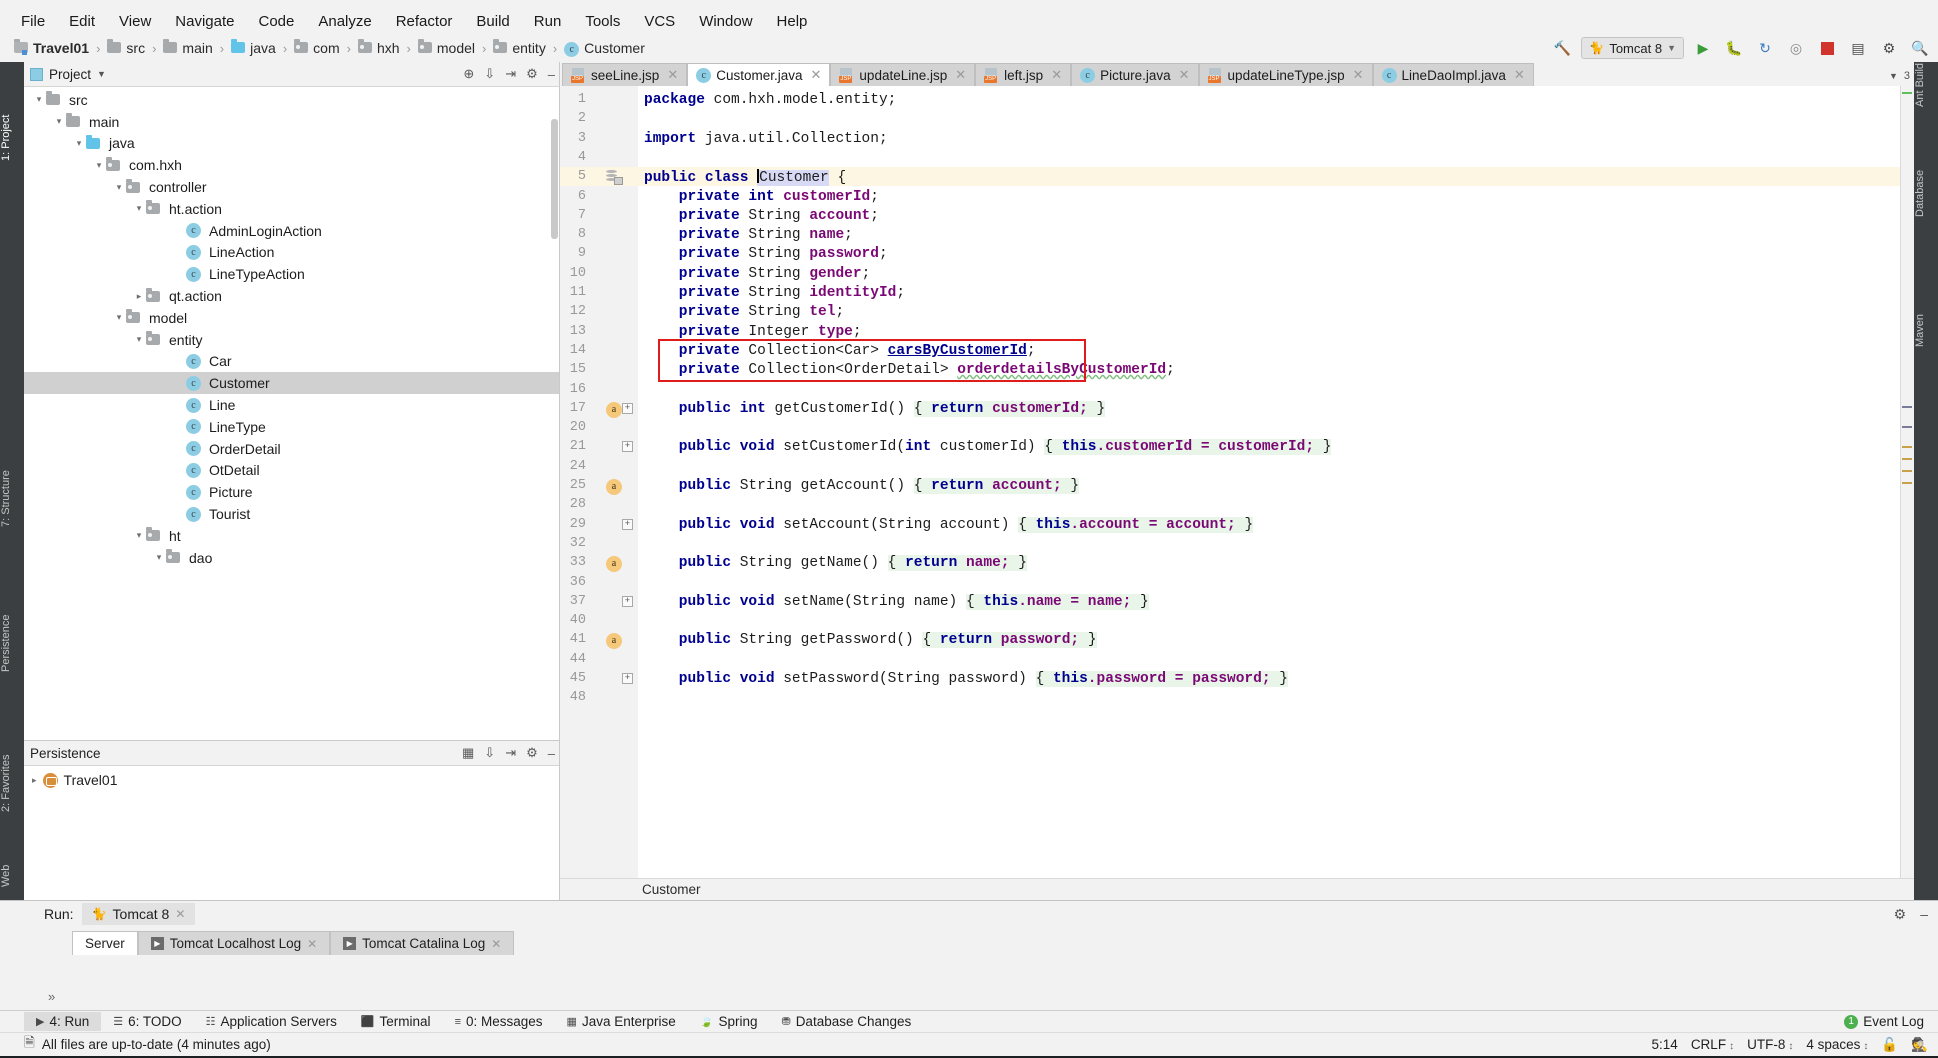 The image size is (1938, 1058). What do you see at coordinates (378, 47) in the screenshot?
I see `breadcrumb-item-hxh: hxh` at bounding box center [378, 47].